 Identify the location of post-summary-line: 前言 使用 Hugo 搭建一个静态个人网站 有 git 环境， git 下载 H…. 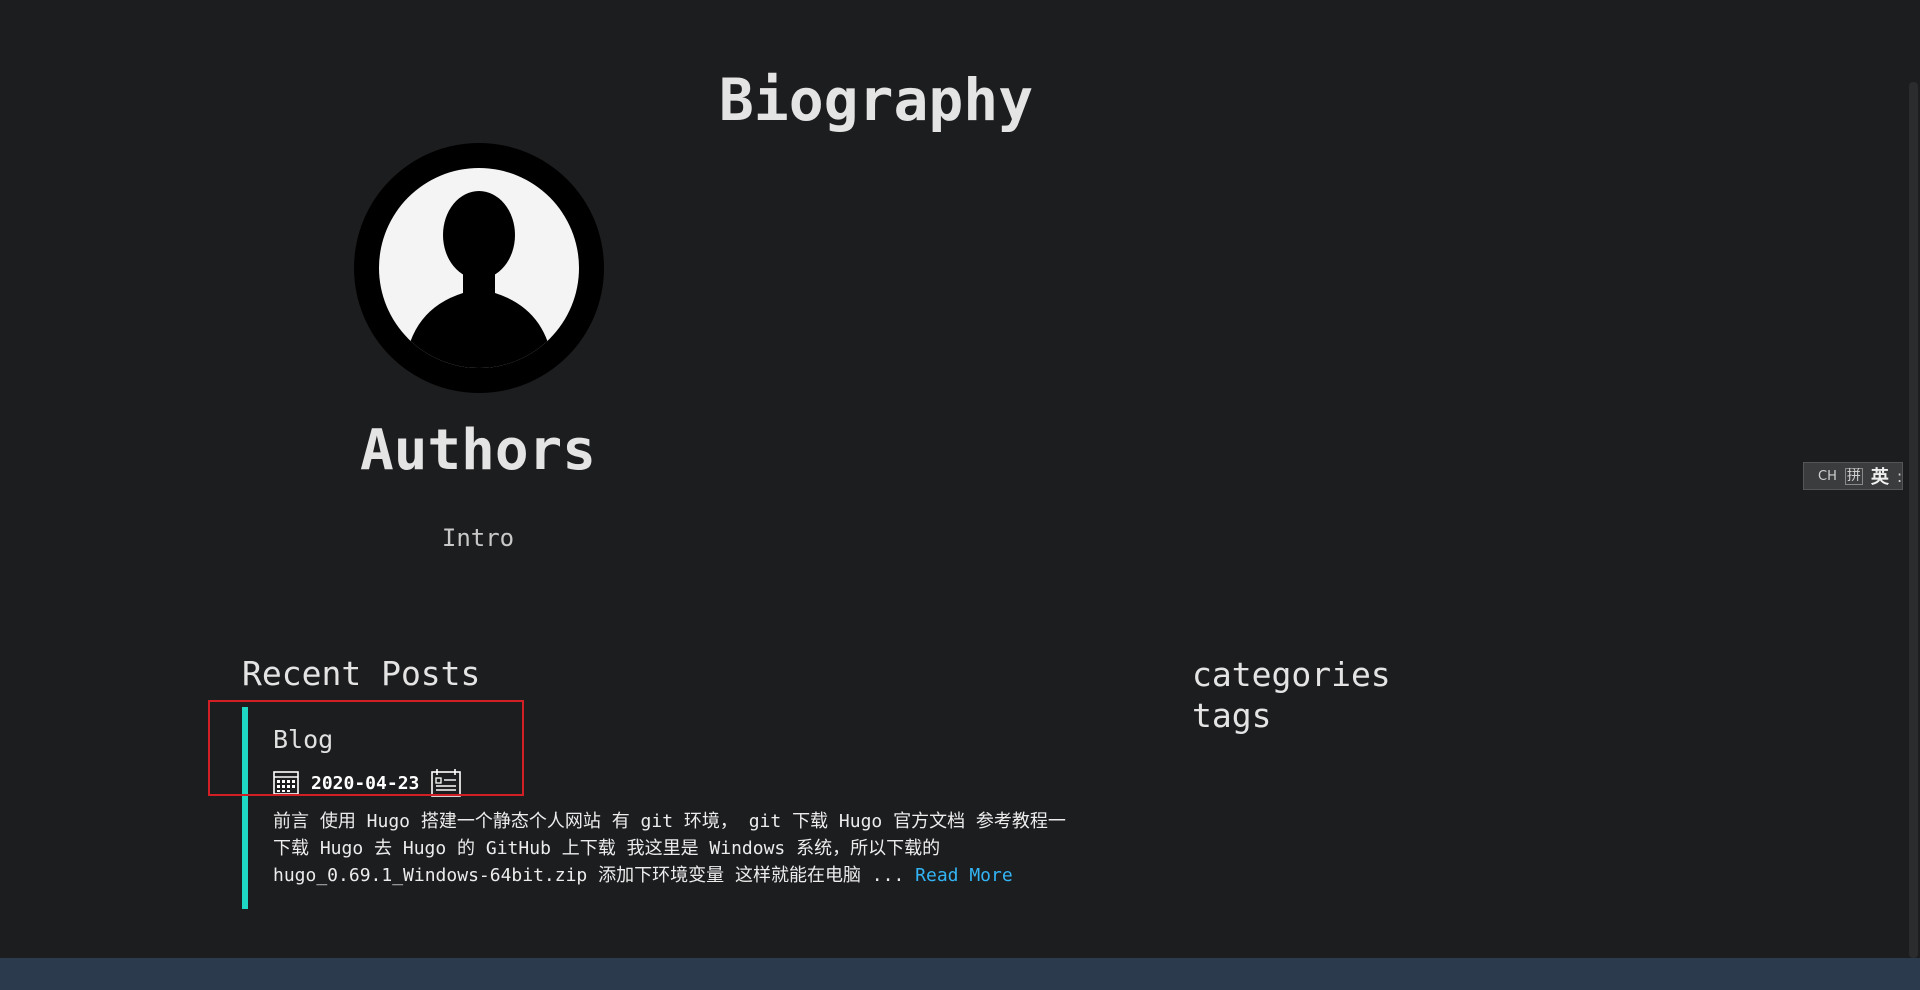
(669, 821).